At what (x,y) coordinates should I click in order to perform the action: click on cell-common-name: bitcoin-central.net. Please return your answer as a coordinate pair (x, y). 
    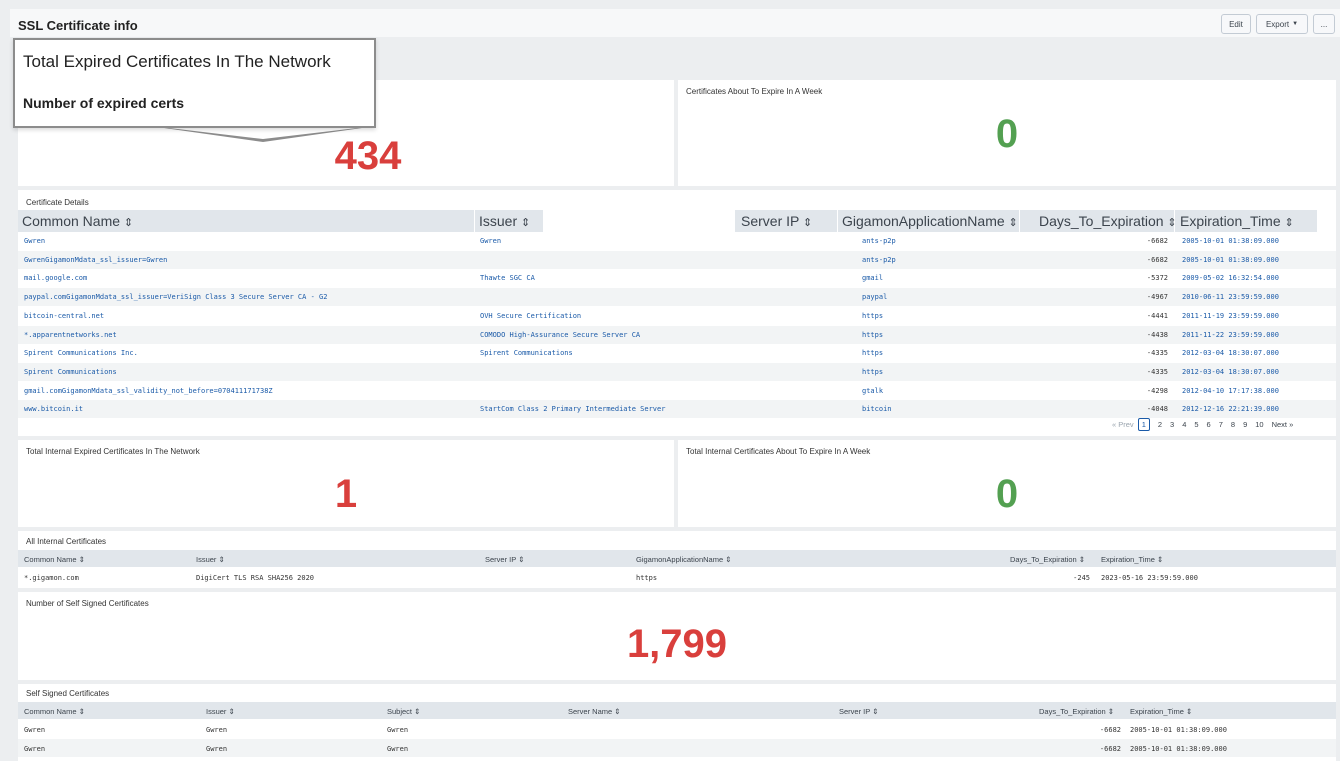
    Looking at the image, I should click on (64, 316).